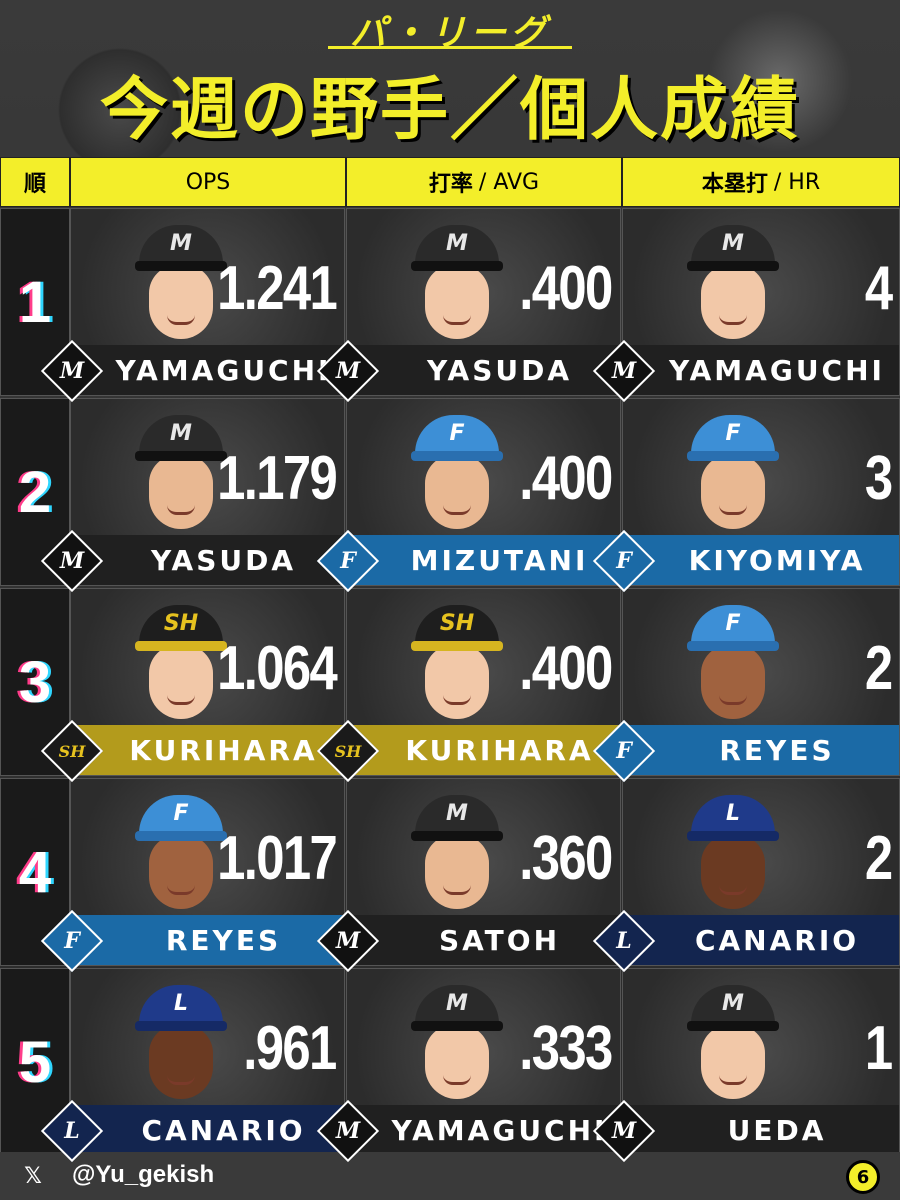 This screenshot has width=900, height=1200. I want to click on brand-badge-icon: 6, so click(863, 1177).